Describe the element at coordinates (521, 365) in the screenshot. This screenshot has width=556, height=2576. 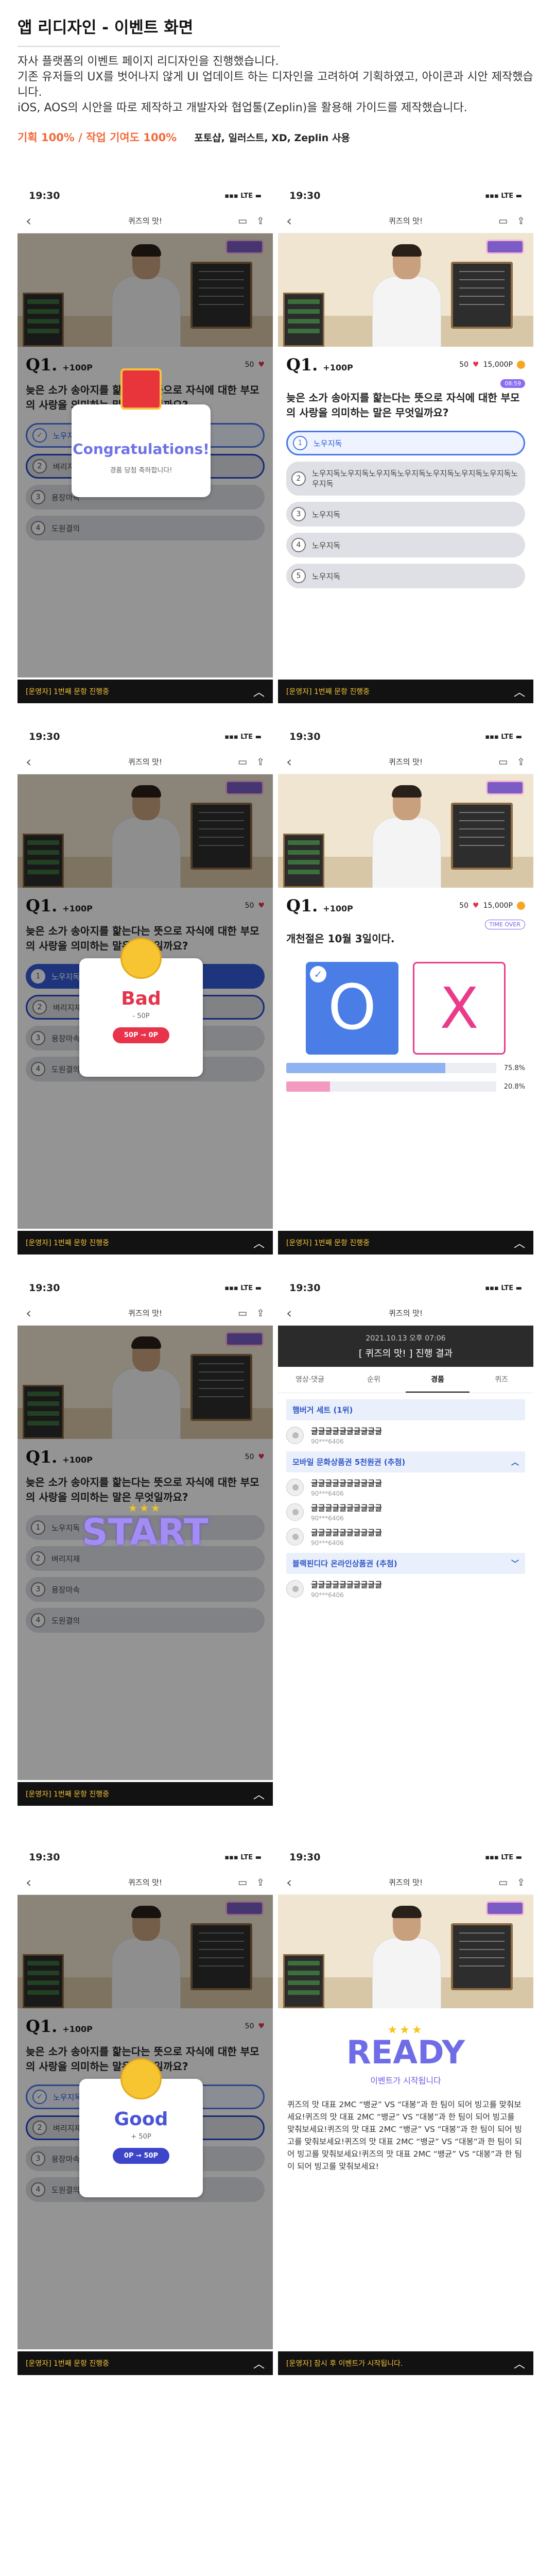
I see `coin-icon` at that location.